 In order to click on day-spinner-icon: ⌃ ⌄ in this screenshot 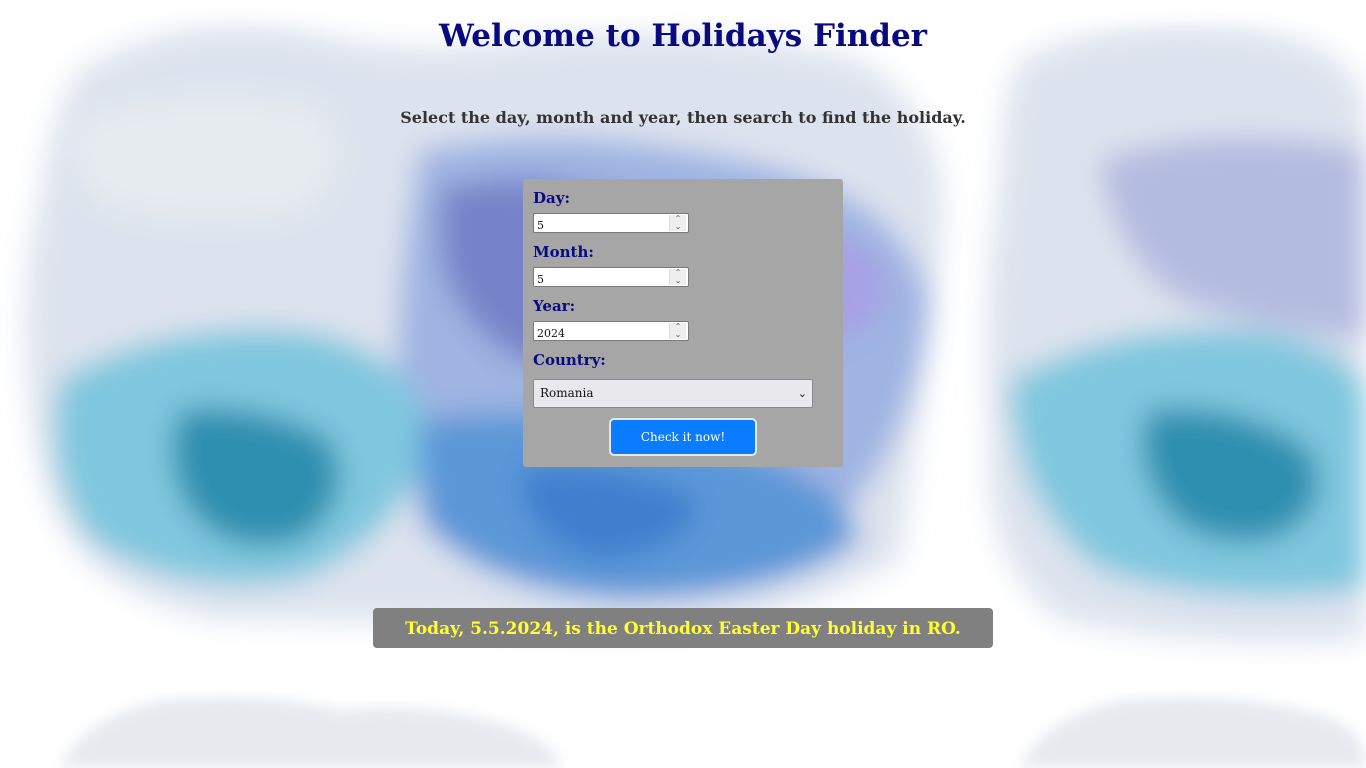, I will do `click(677, 223)`.